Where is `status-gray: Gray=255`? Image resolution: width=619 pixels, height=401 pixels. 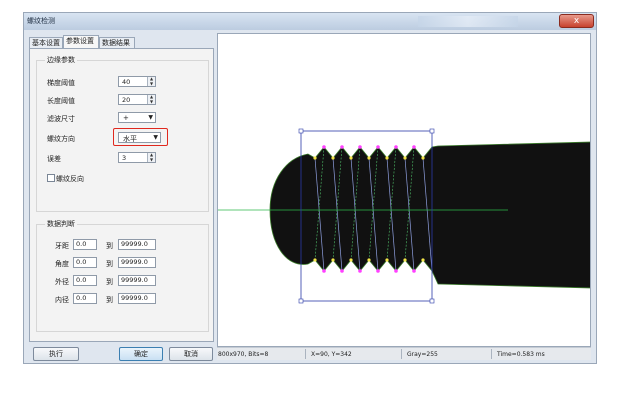
status-gray: Gray=255 is located at coordinates (422, 354).